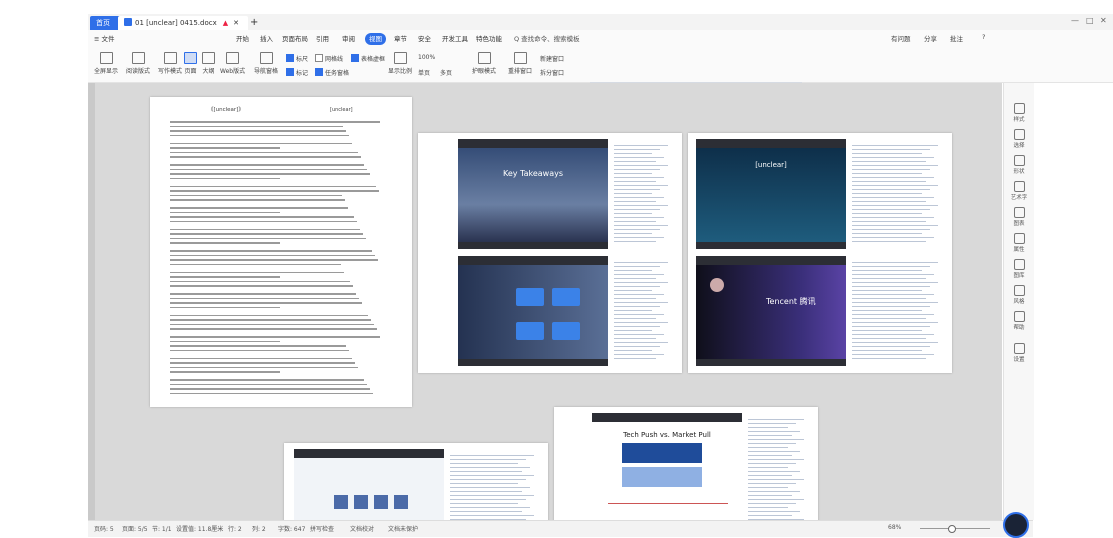 This screenshot has width=1113, height=538. What do you see at coordinates (170, 63) in the screenshot?
I see `writing-mode-button: 写作模式` at bounding box center [170, 63].